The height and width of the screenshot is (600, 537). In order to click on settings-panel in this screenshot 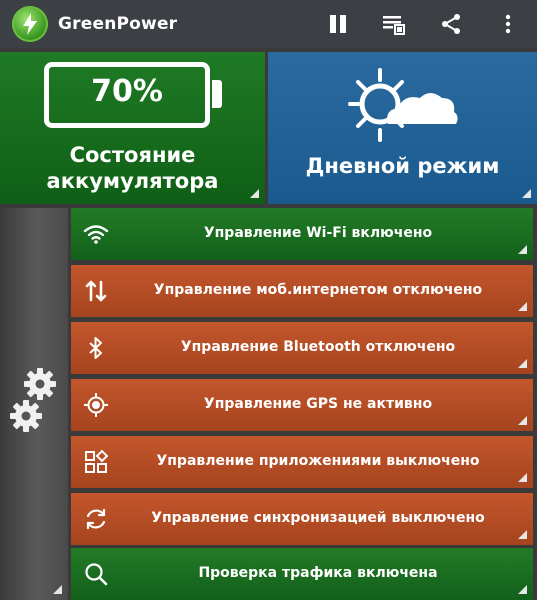, I will do `click(34, 404)`.